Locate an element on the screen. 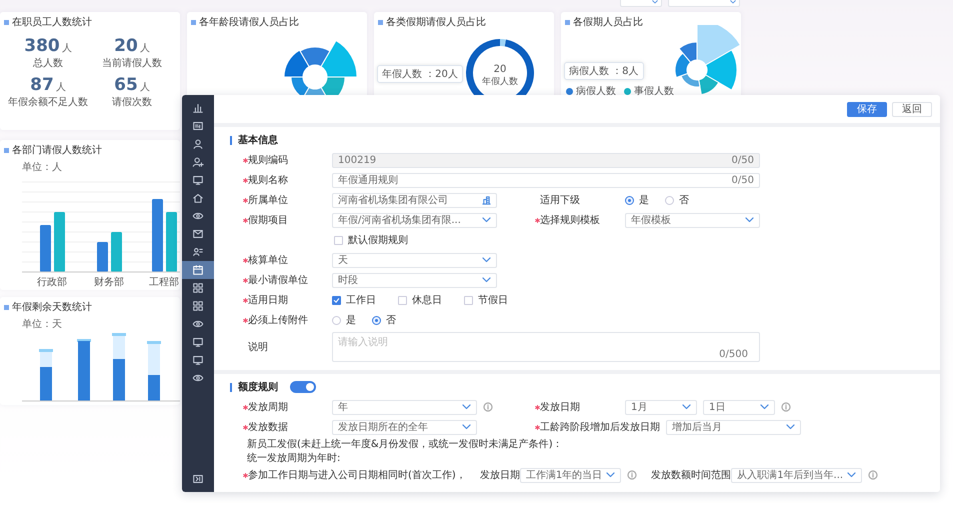 Image resolution: width=953 pixels, height=506 pixels. stat-value: 20 is located at coordinates (126, 46).